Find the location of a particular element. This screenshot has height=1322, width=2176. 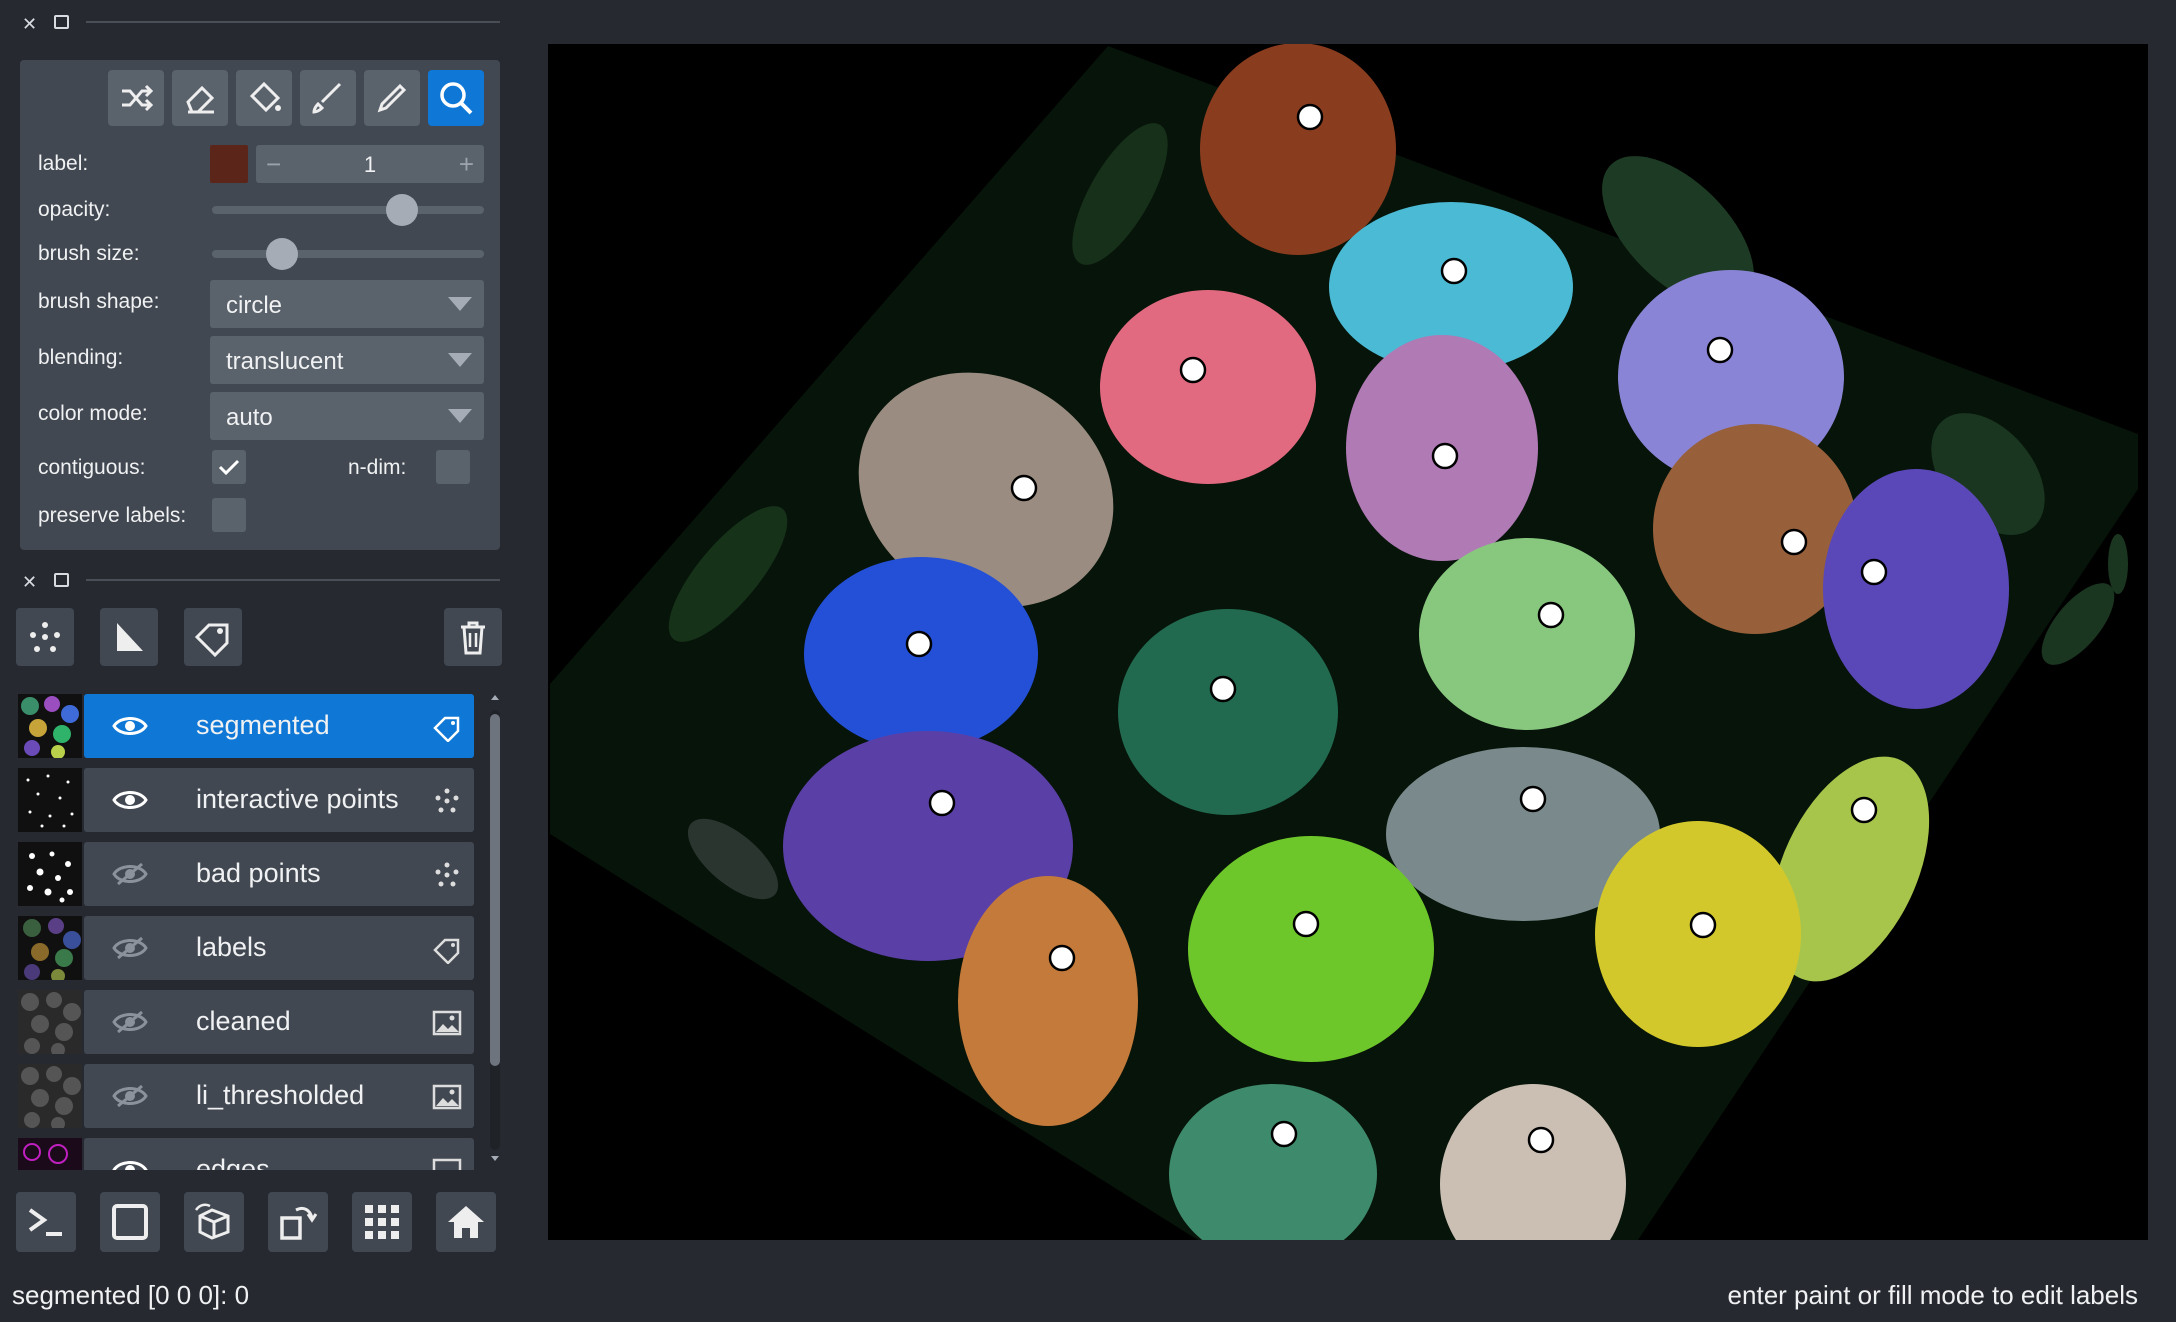

pan-zoom-button is located at coordinates (456, 98).